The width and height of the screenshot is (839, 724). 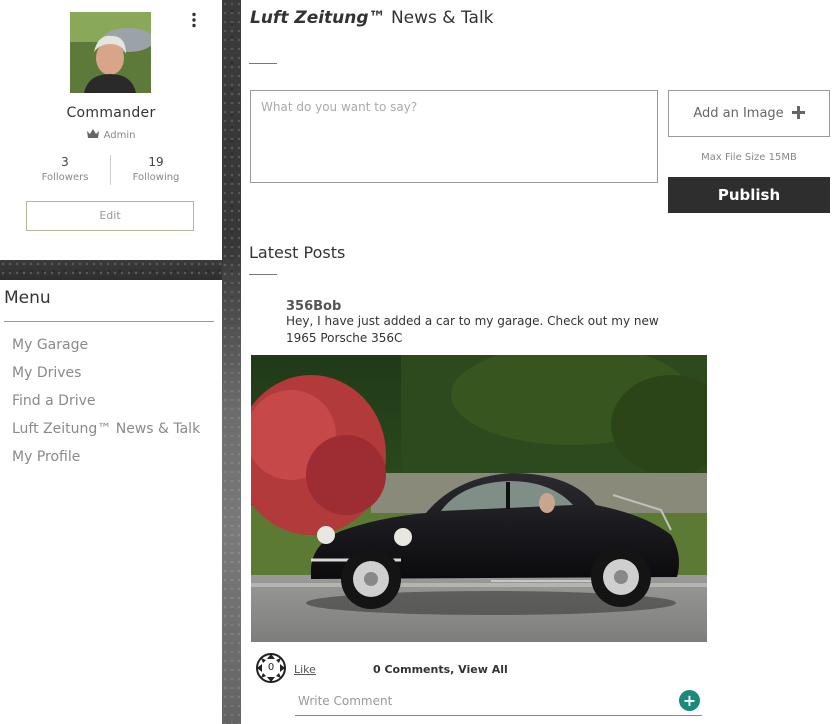 I want to click on reaction-count: 0, so click(x=271, y=667).